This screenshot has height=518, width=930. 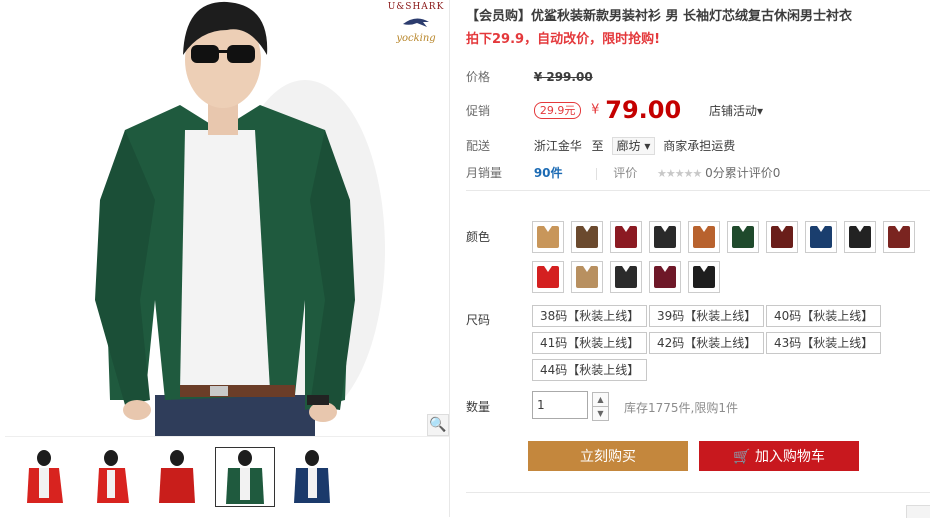 What do you see at coordinates (560, 405) in the screenshot?
I see `quantity-input` at bounding box center [560, 405].